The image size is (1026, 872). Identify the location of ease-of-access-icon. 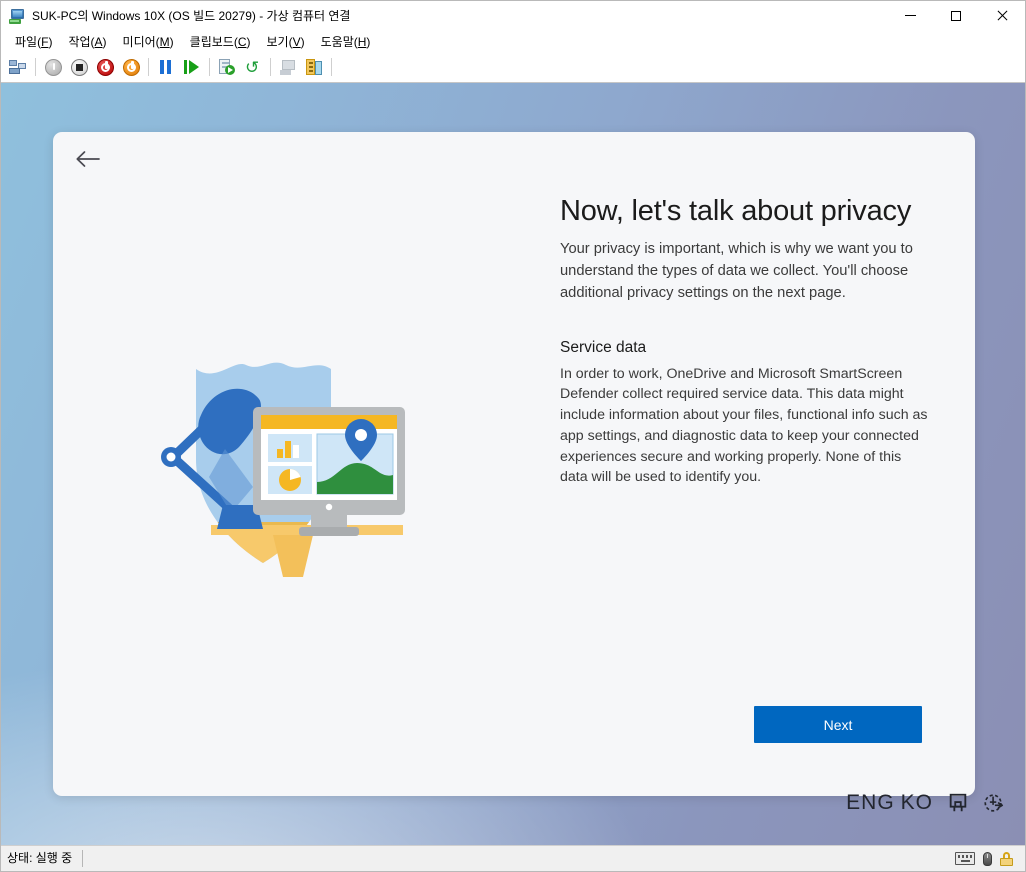
(994, 803).